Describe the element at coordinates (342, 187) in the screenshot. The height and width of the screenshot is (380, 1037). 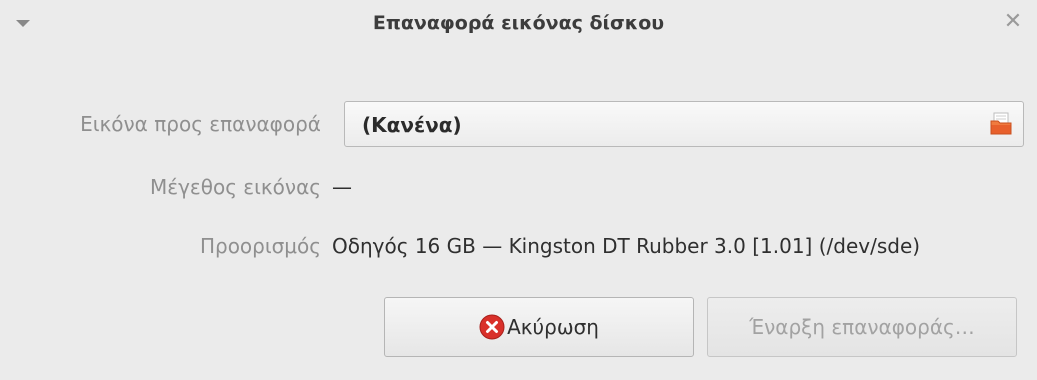
I see `image-size-value: —` at that location.